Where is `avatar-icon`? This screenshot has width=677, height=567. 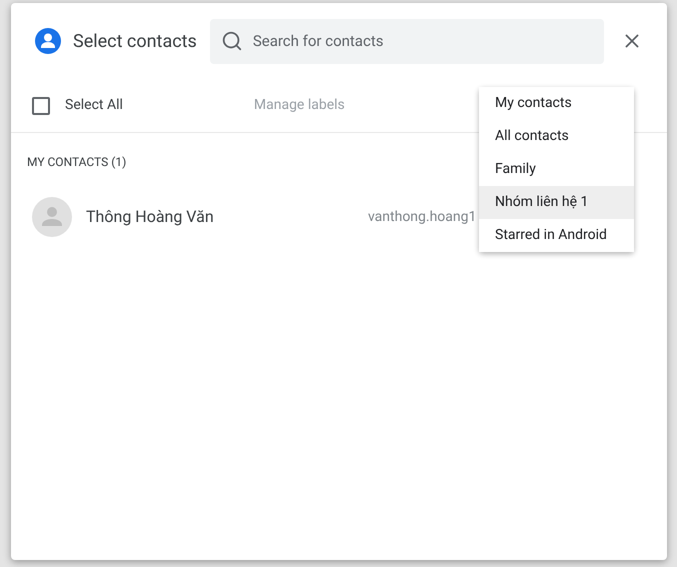
avatar-icon is located at coordinates (52, 217).